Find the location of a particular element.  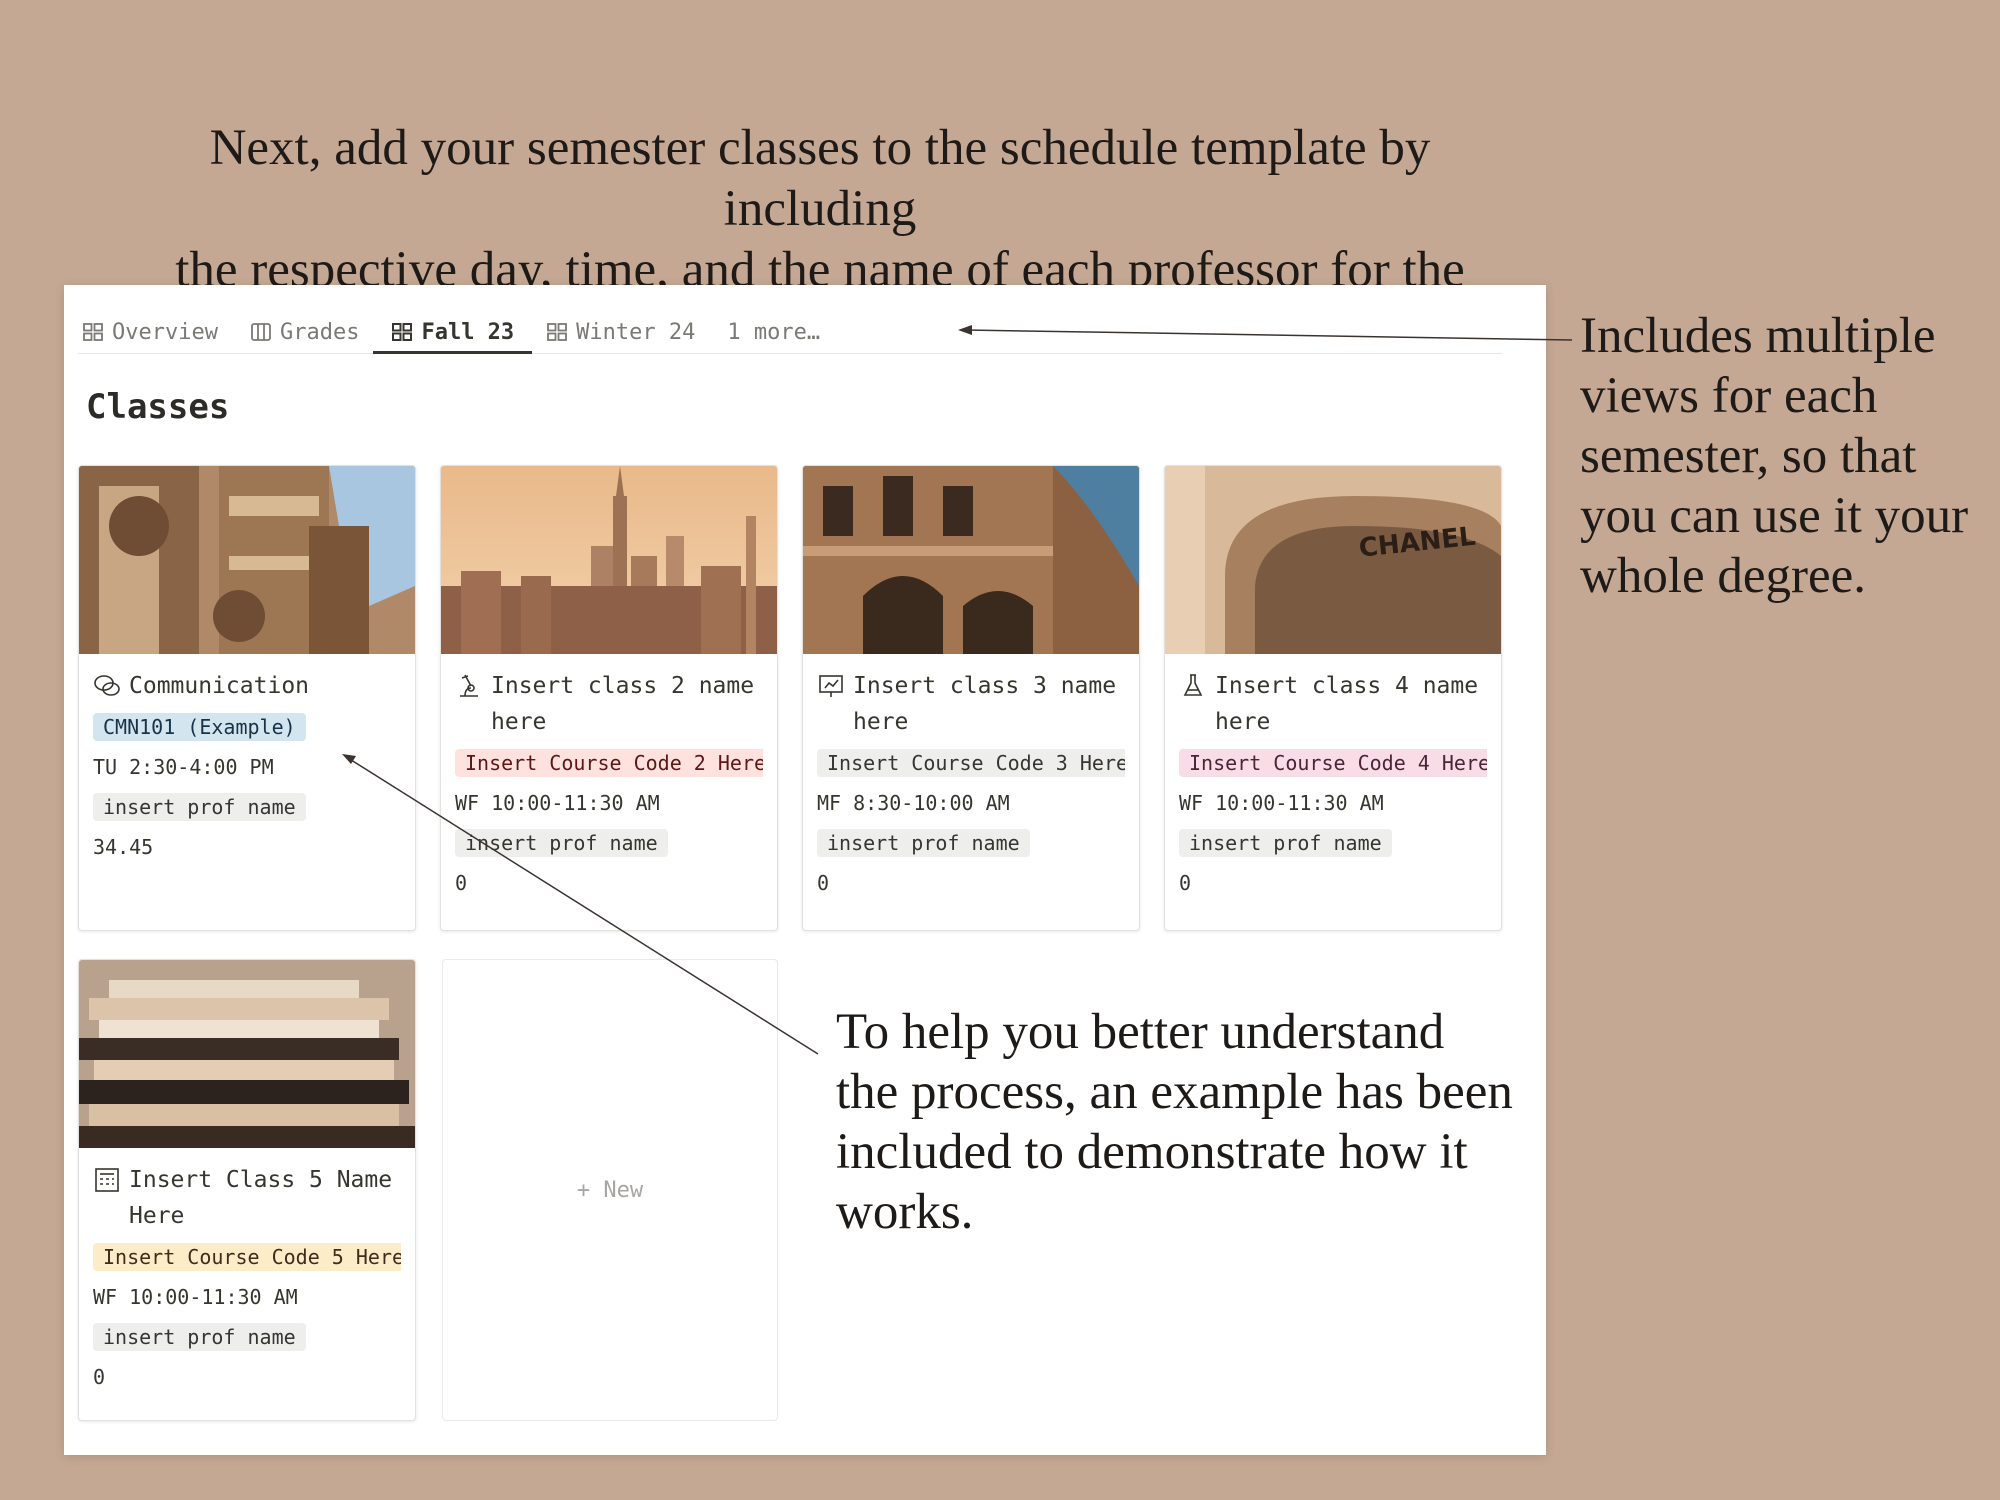

microscope-icon is located at coordinates (469, 685).